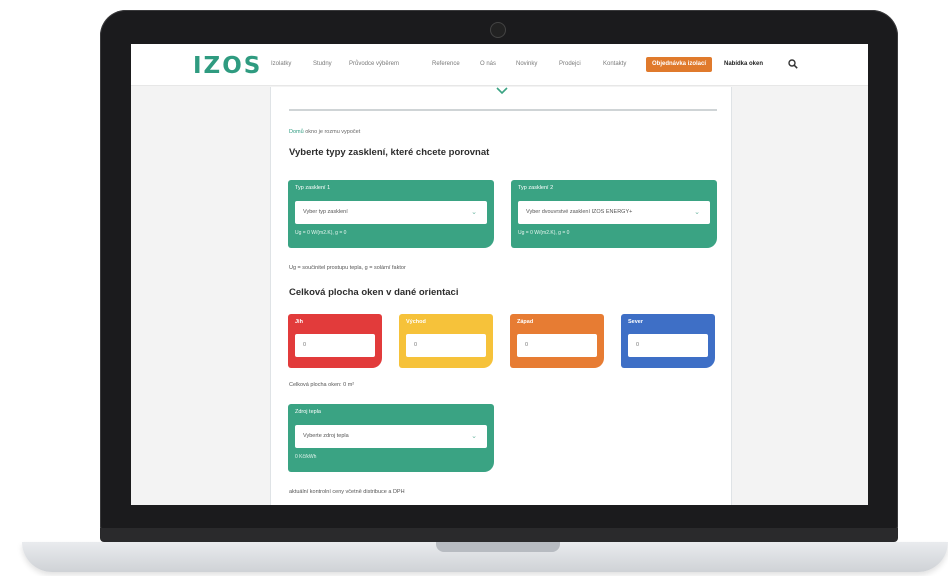  What do you see at coordinates (306, 457) in the screenshot?
I see `heat-source-meta: 0 Kč/kWh` at bounding box center [306, 457].